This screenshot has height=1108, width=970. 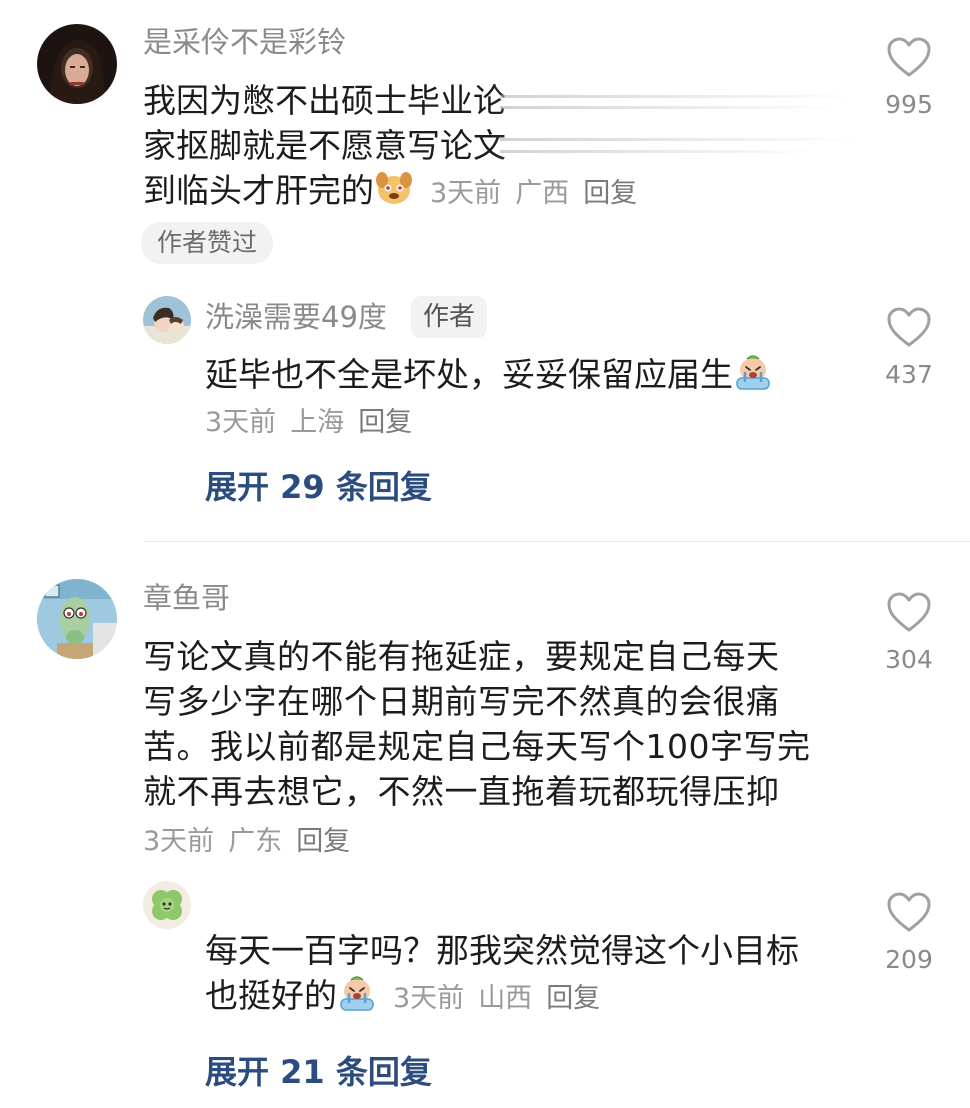 I want to click on reply-text: 每天一百字吗？那我突然觉得这个小目标 也挺好的 3天前 山西 回复, so click(x=535, y=974).